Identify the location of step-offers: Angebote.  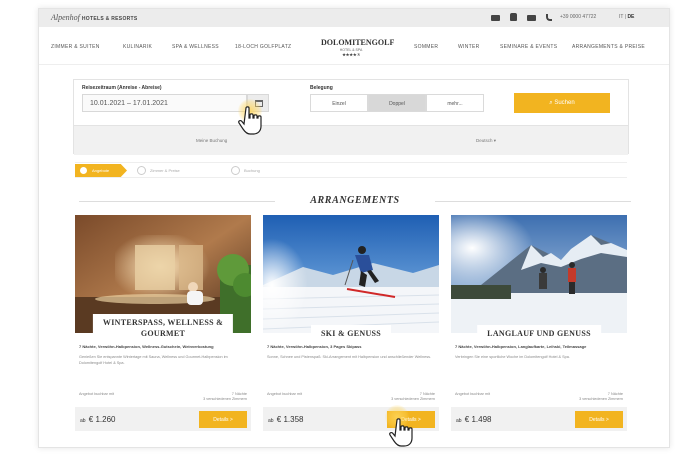
(101, 170).